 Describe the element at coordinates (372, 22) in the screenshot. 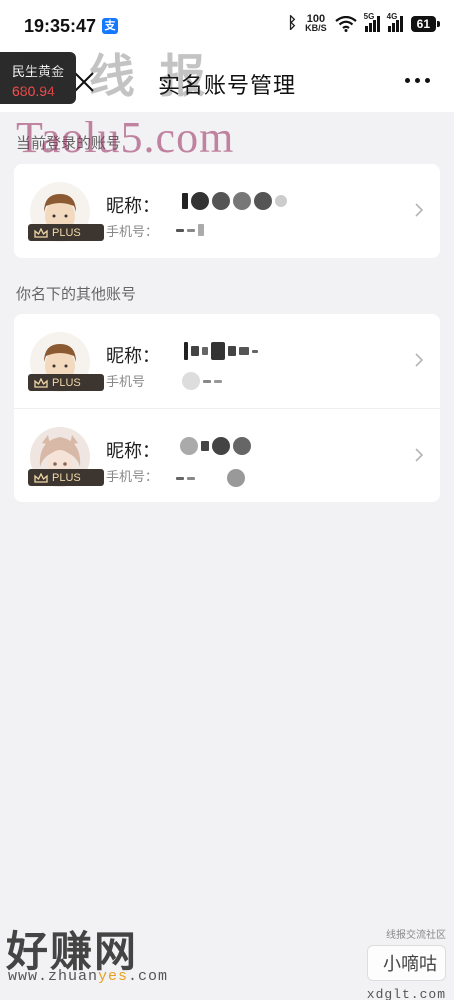

I see `signal-5g-icon: 5G` at that location.